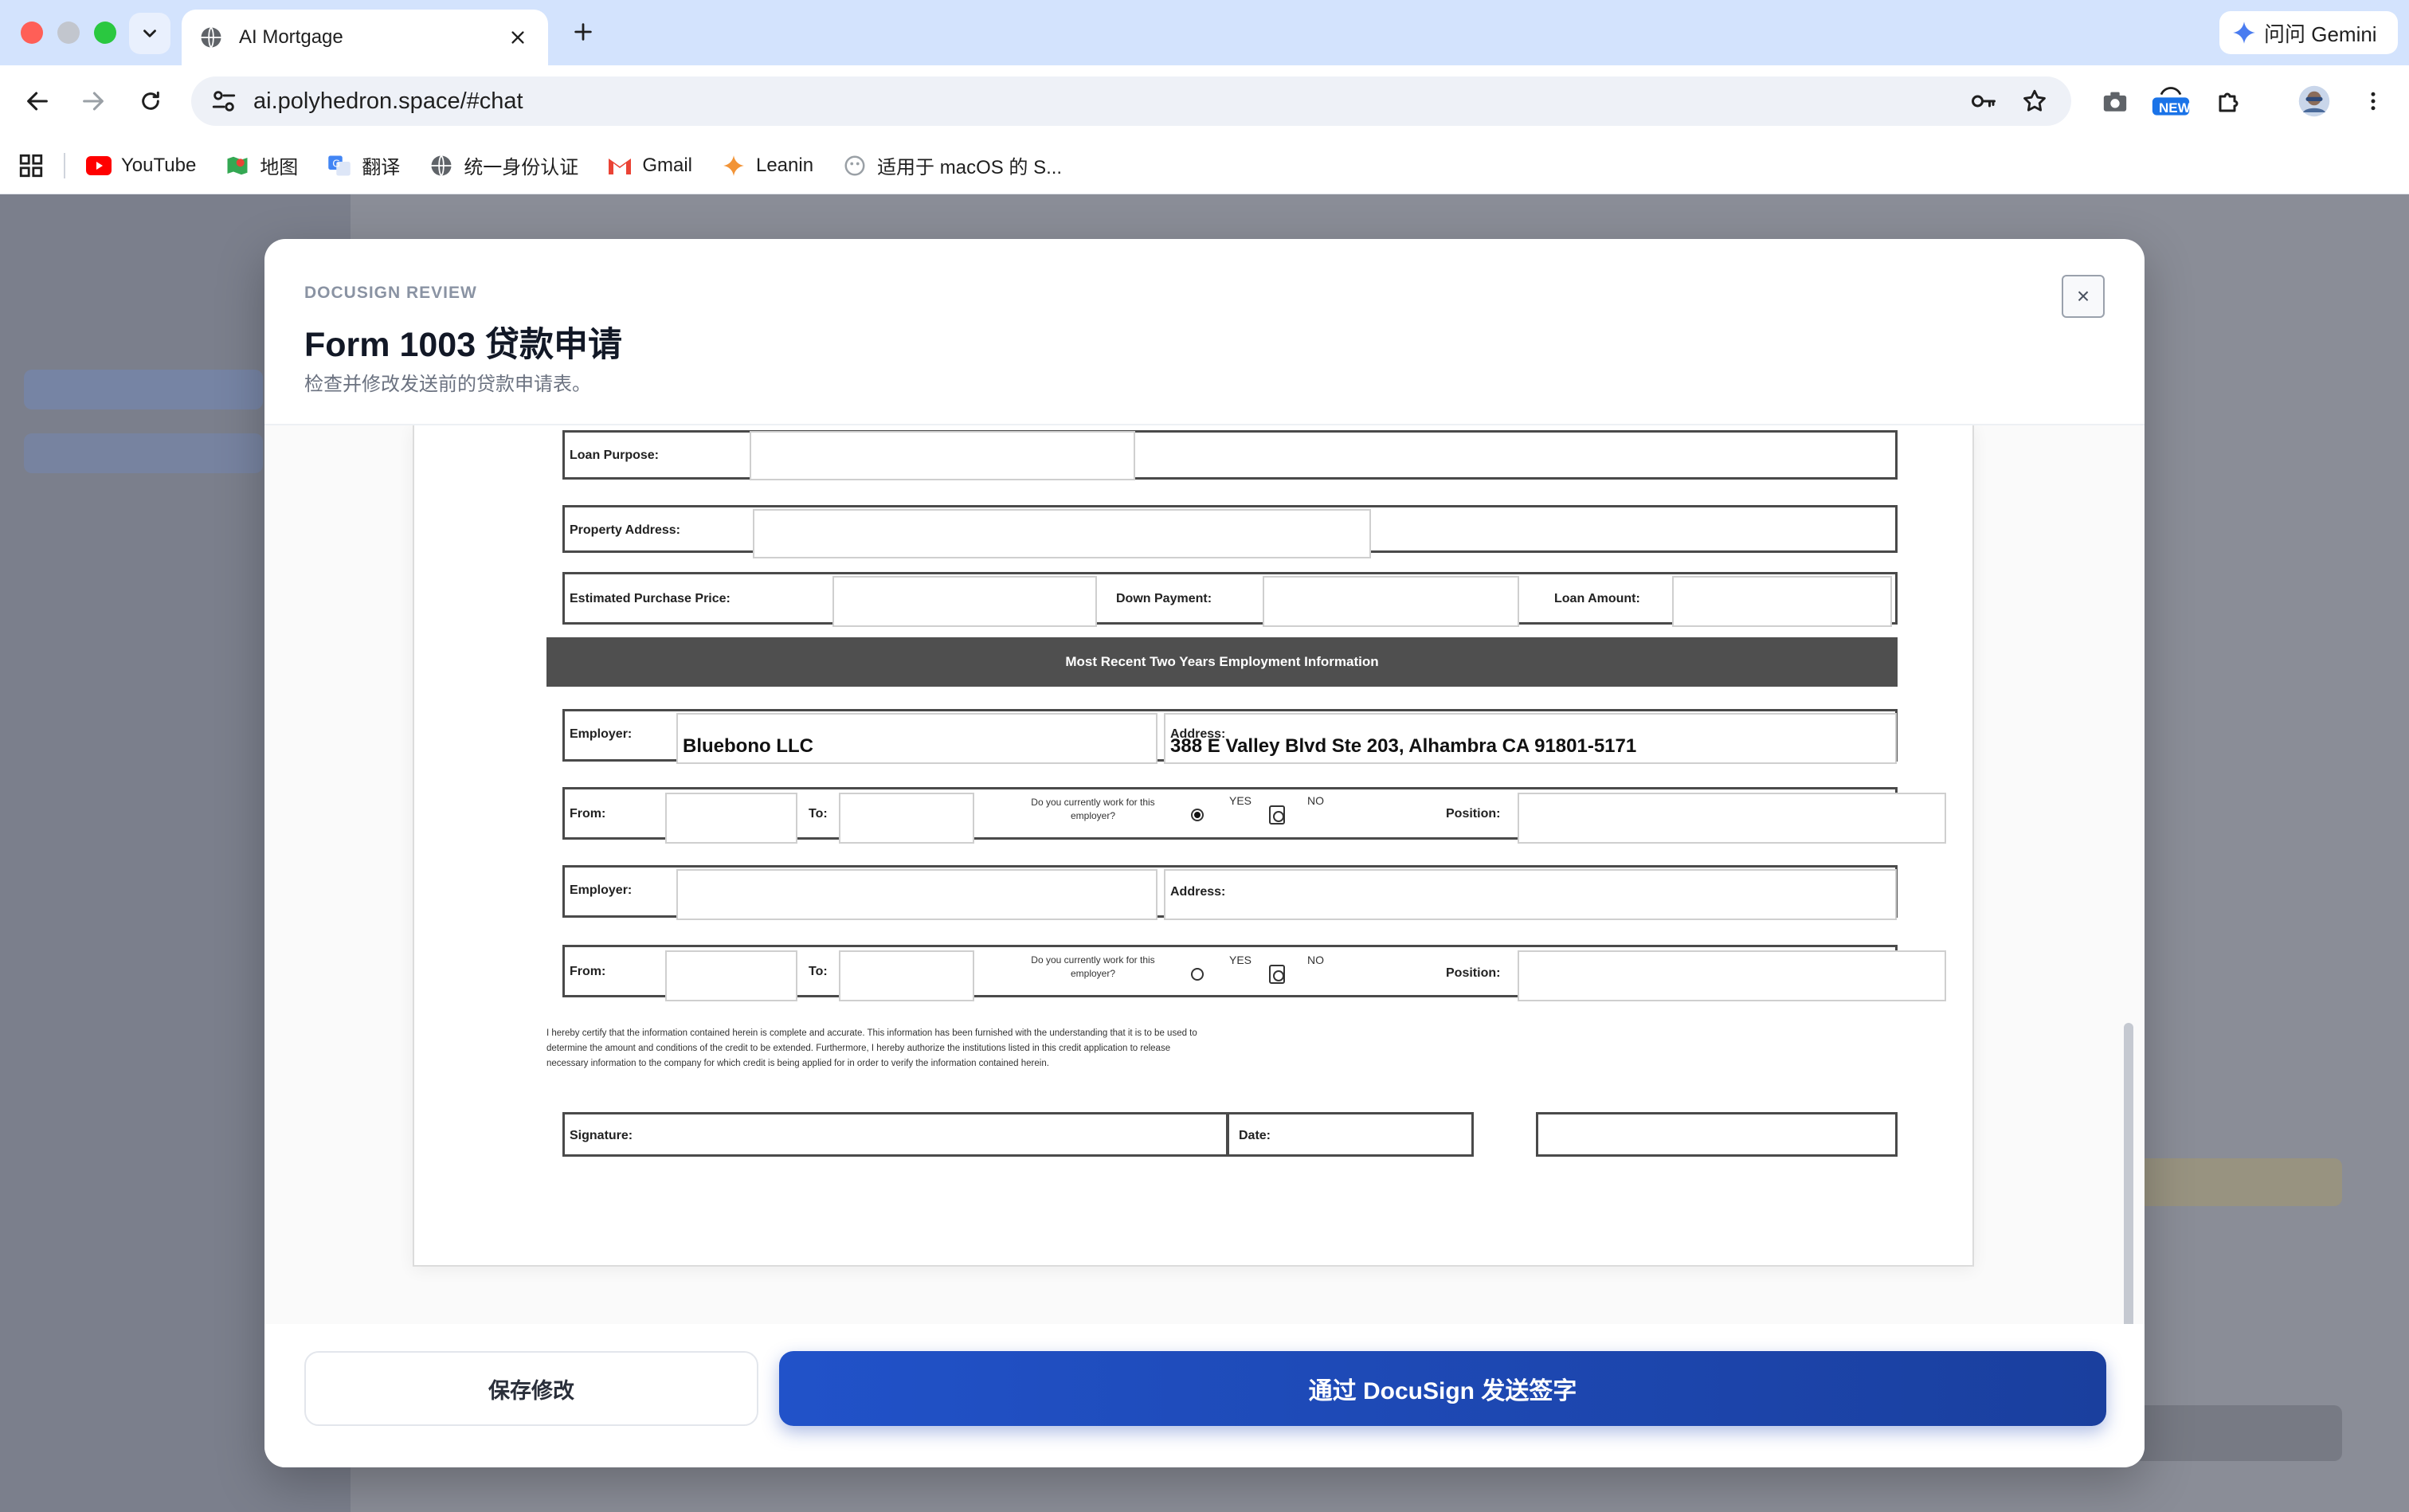 The width and height of the screenshot is (2409, 1512). Describe the element at coordinates (1093, 809) in the screenshot. I see `current-employer-1-question: Do you currently work for this employer?` at that location.